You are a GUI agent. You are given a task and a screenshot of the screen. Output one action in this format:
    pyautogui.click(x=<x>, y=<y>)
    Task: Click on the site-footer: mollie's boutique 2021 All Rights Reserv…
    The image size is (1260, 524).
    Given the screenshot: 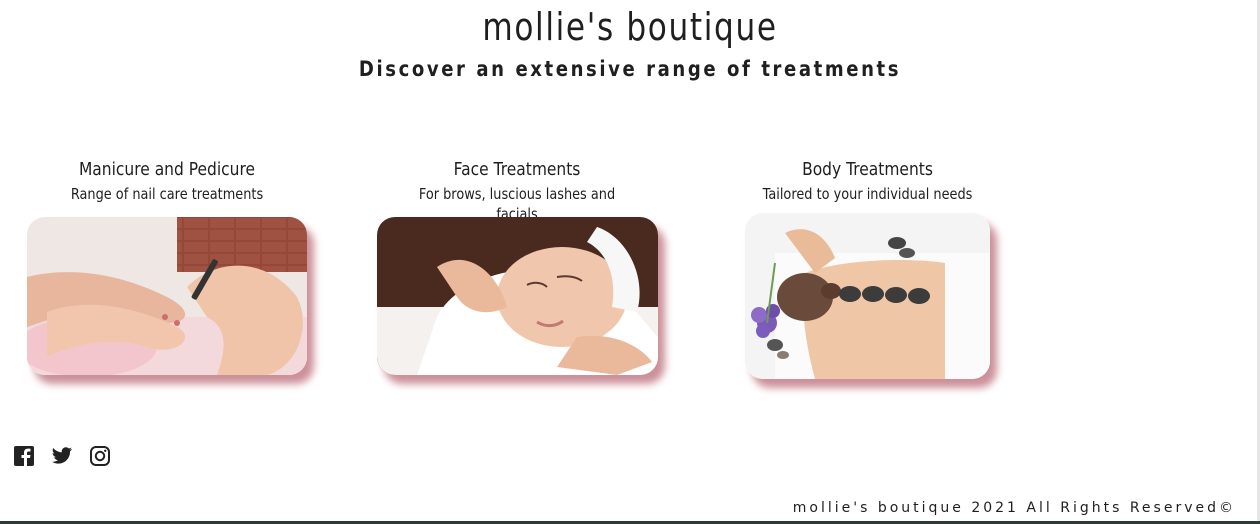 What is the action you would take?
    pyautogui.click(x=1014, y=508)
    